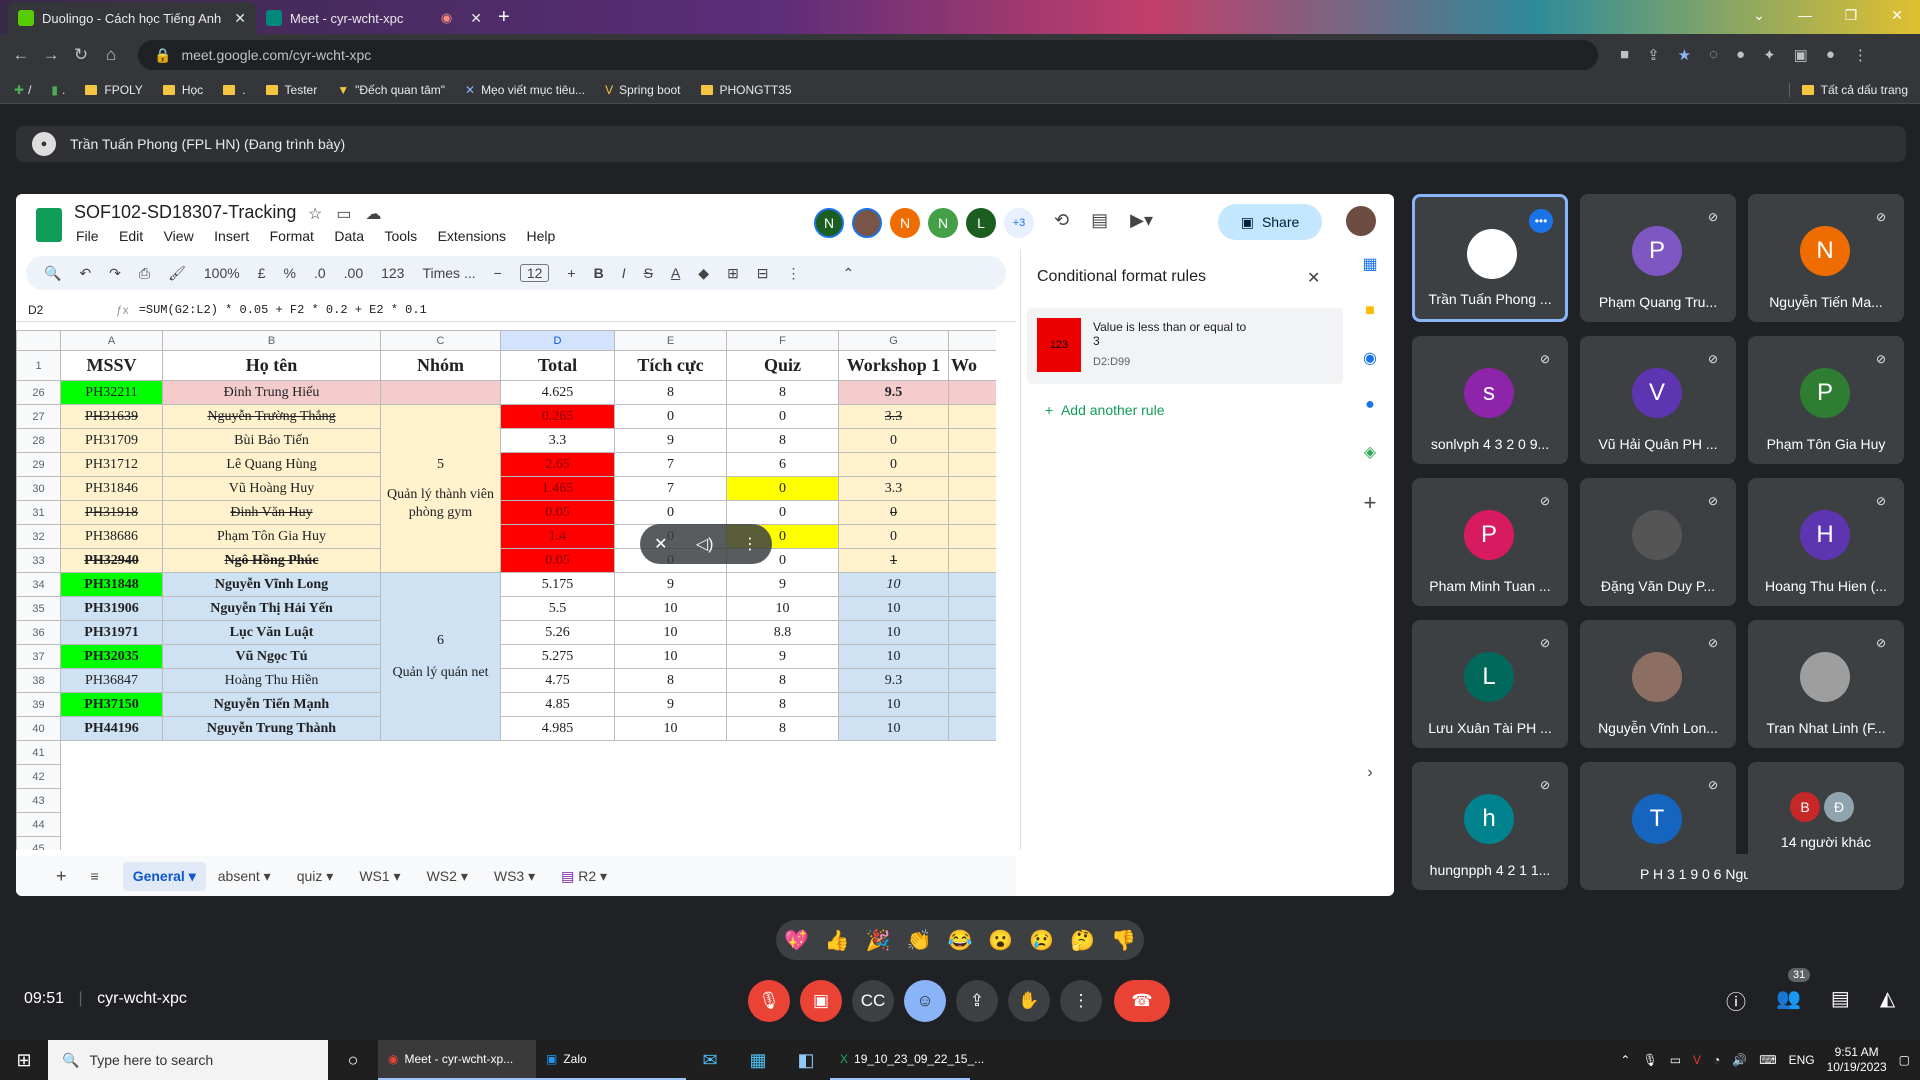  I want to click on camera-off-button: ▣, so click(821, 1001).